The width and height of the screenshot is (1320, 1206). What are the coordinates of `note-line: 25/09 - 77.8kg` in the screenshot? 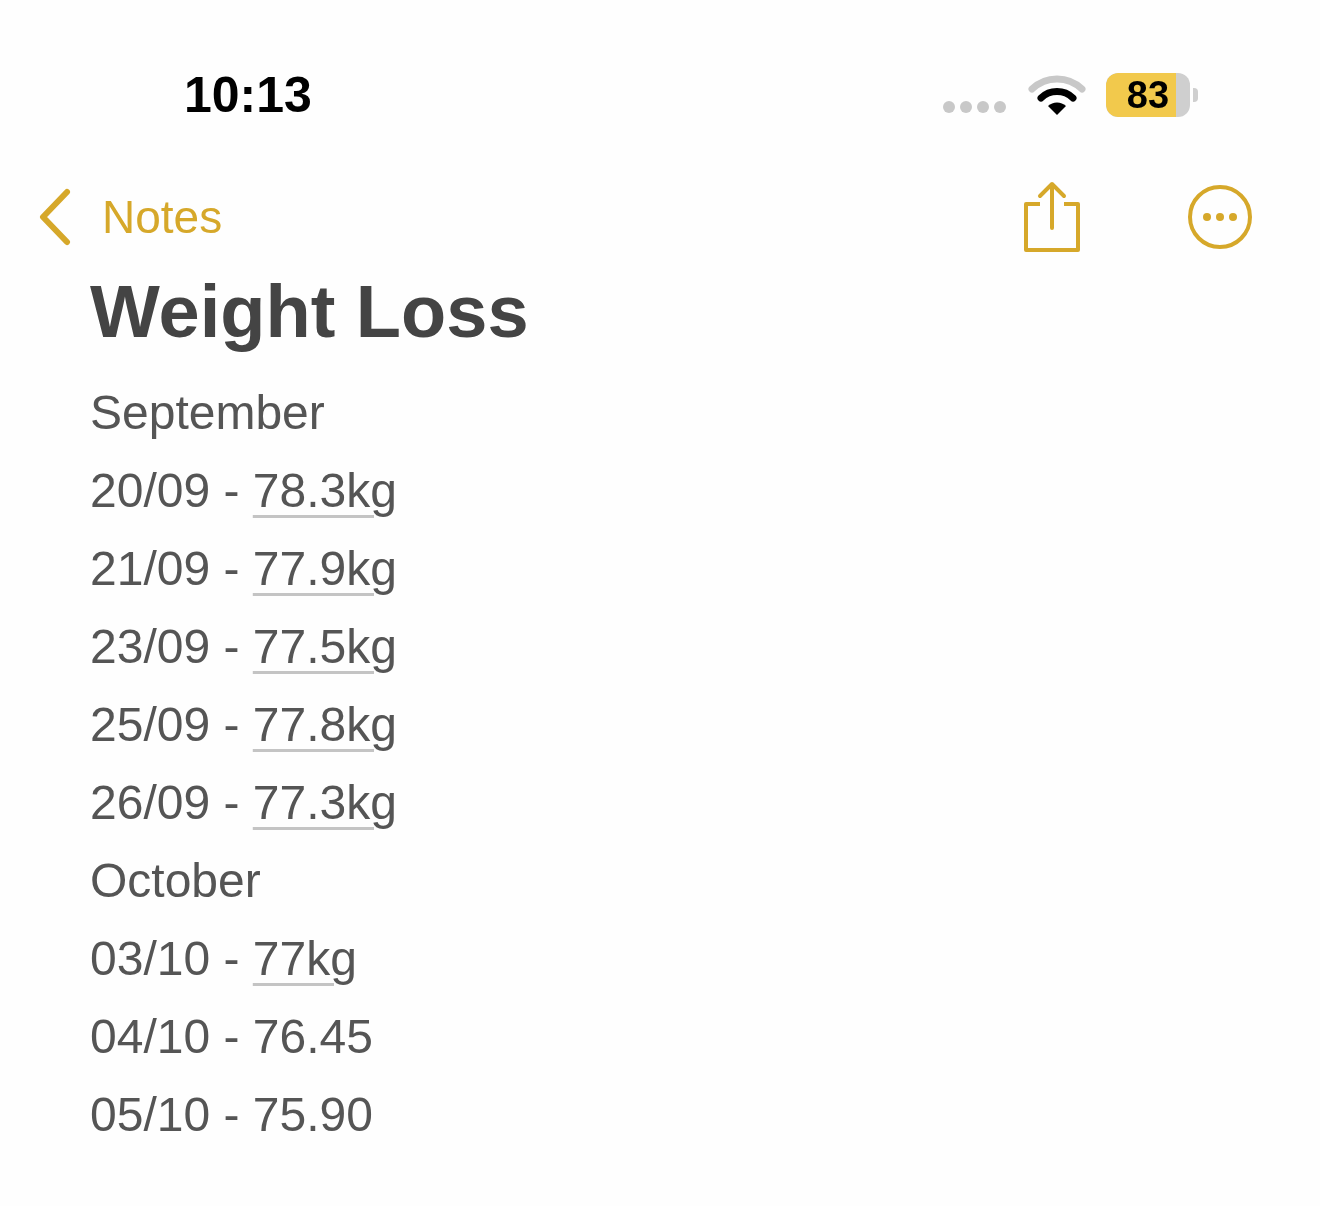 It's located at (244, 725).